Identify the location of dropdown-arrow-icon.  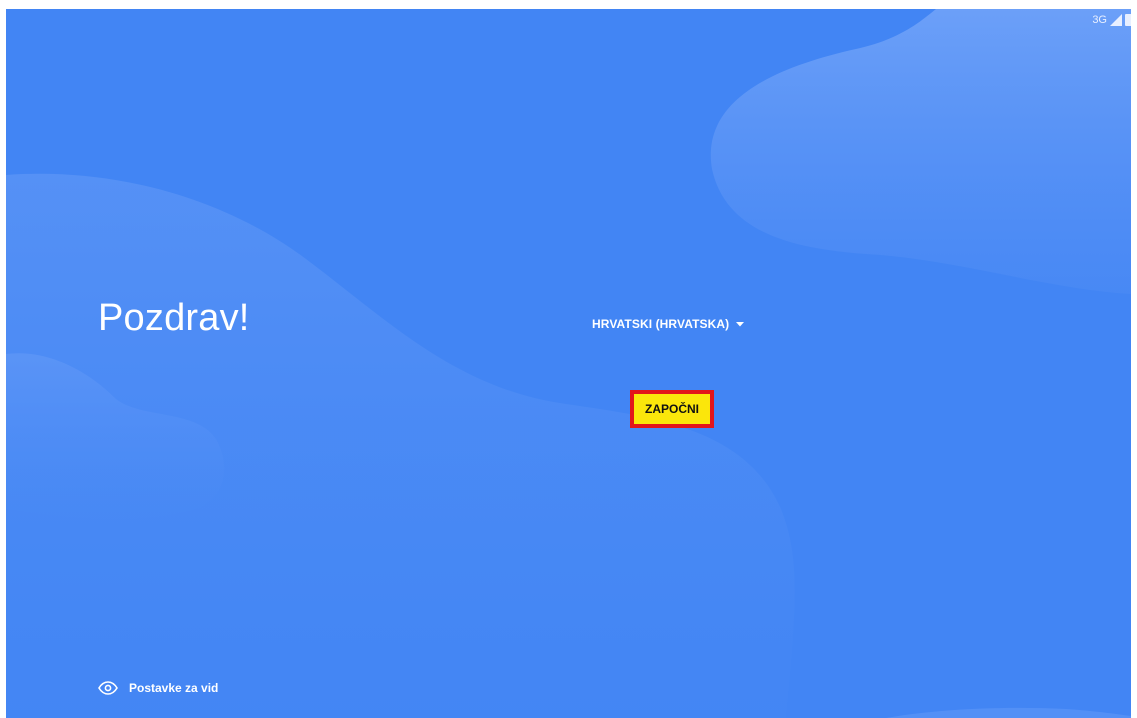
(740, 324).